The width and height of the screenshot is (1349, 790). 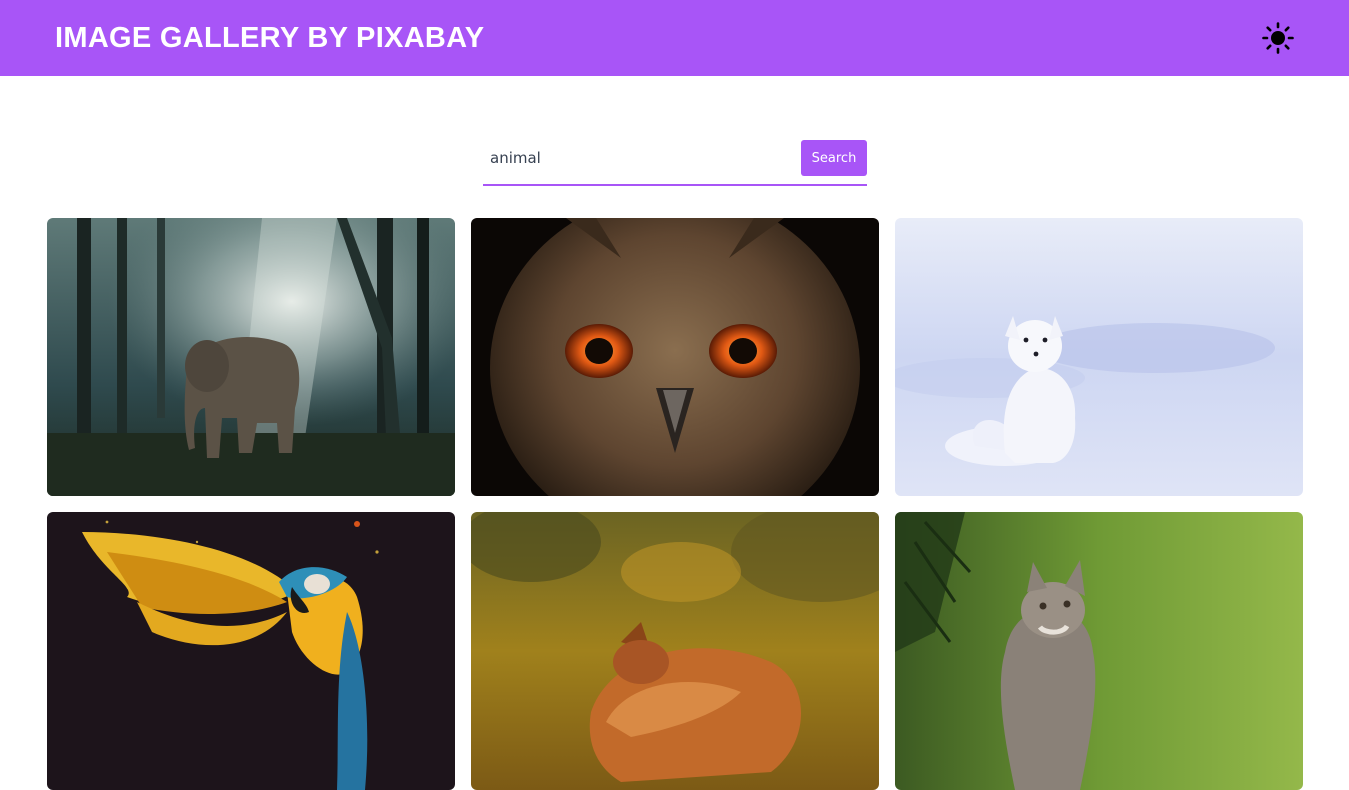 What do you see at coordinates (270, 37) in the screenshot?
I see `page-title: IMAGE GALLERY BY PIXABAY` at bounding box center [270, 37].